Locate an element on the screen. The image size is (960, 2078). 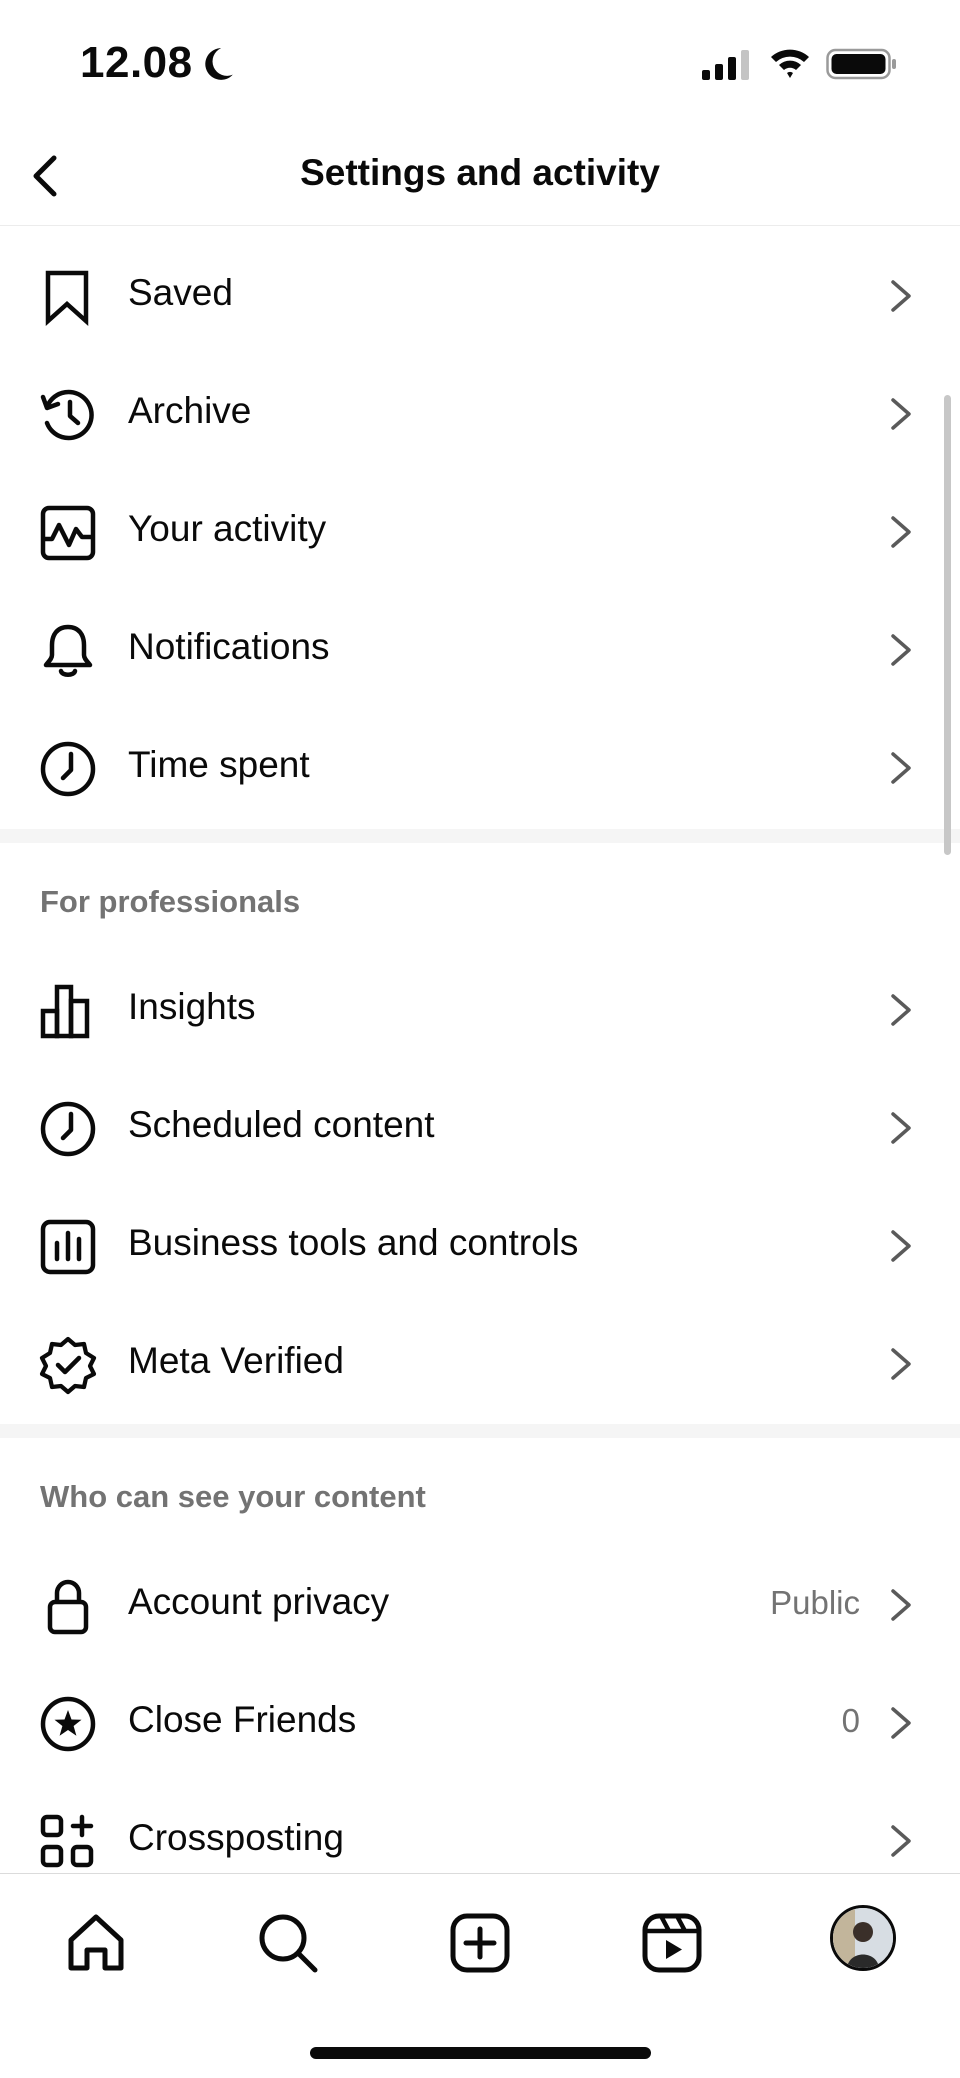
profile-avatar is located at coordinates (863, 1938).